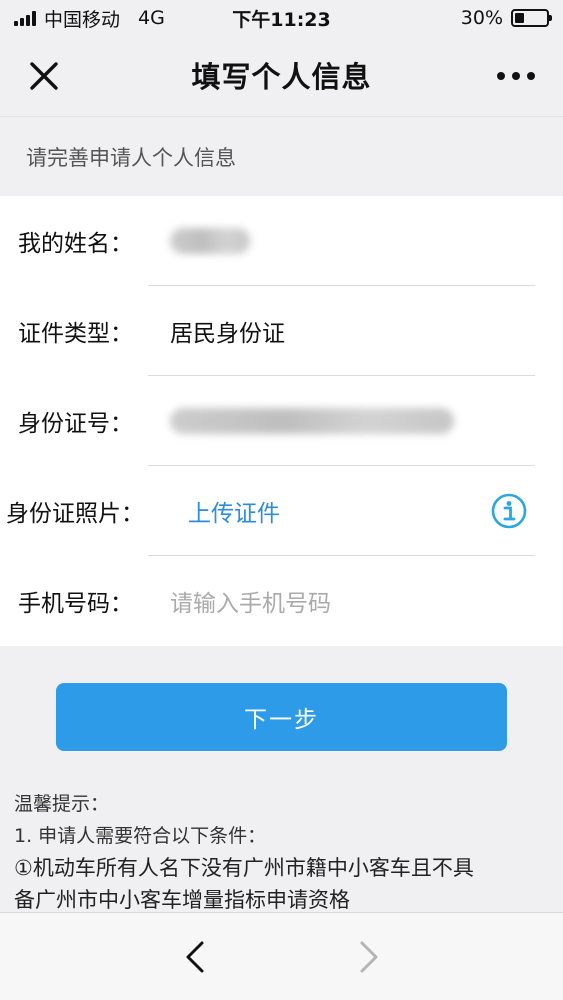 The height and width of the screenshot is (1000, 563). I want to click on name-label: 我的姓名：, so click(75, 244).